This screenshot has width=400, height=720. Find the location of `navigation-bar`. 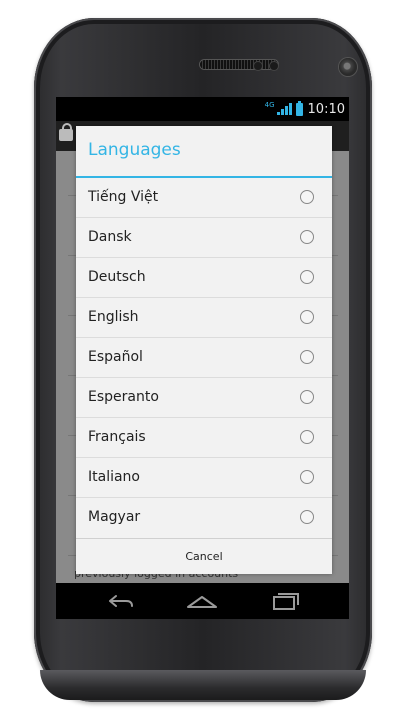

navigation-bar is located at coordinates (202, 601).